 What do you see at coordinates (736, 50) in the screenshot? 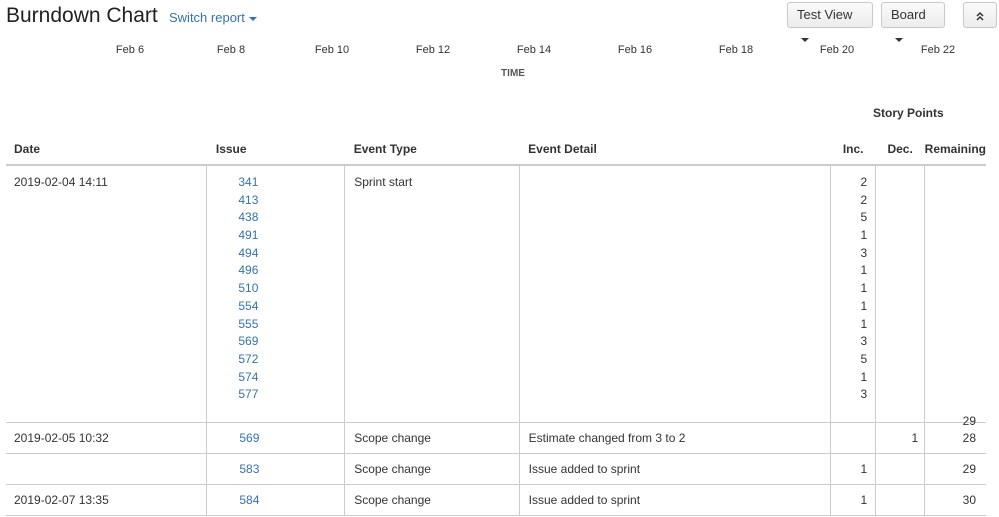
I see `axis-tick: Feb 18` at bounding box center [736, 50].